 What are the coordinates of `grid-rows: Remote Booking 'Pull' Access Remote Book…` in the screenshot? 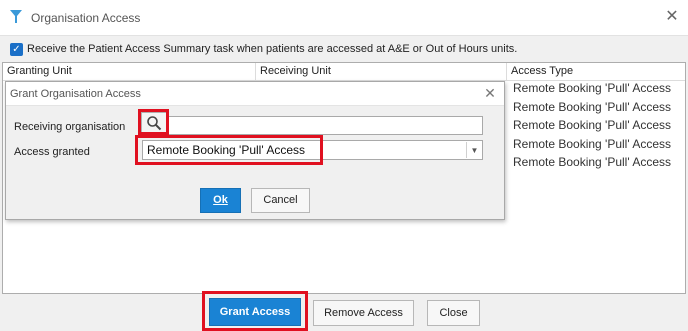 It's located at (598, 125).